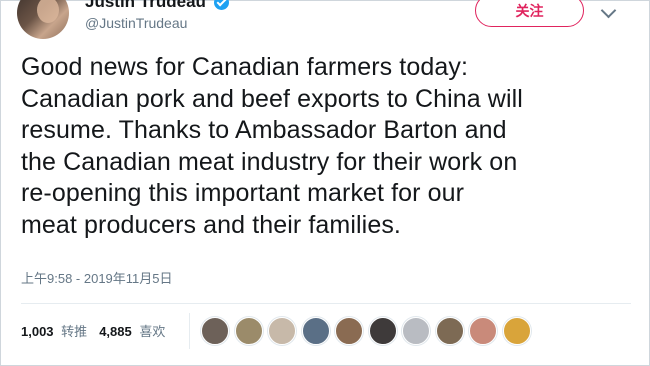  Describe the element at coordinates (115, 331) in the screenshot. I see `likes-count: 4,885` at that location.